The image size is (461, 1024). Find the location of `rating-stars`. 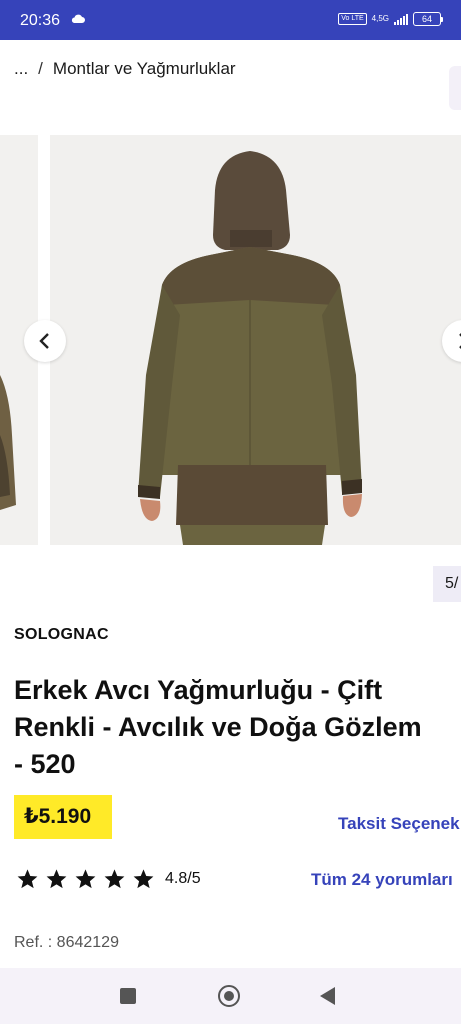

rating-stars is located at coordinates (85, 879).